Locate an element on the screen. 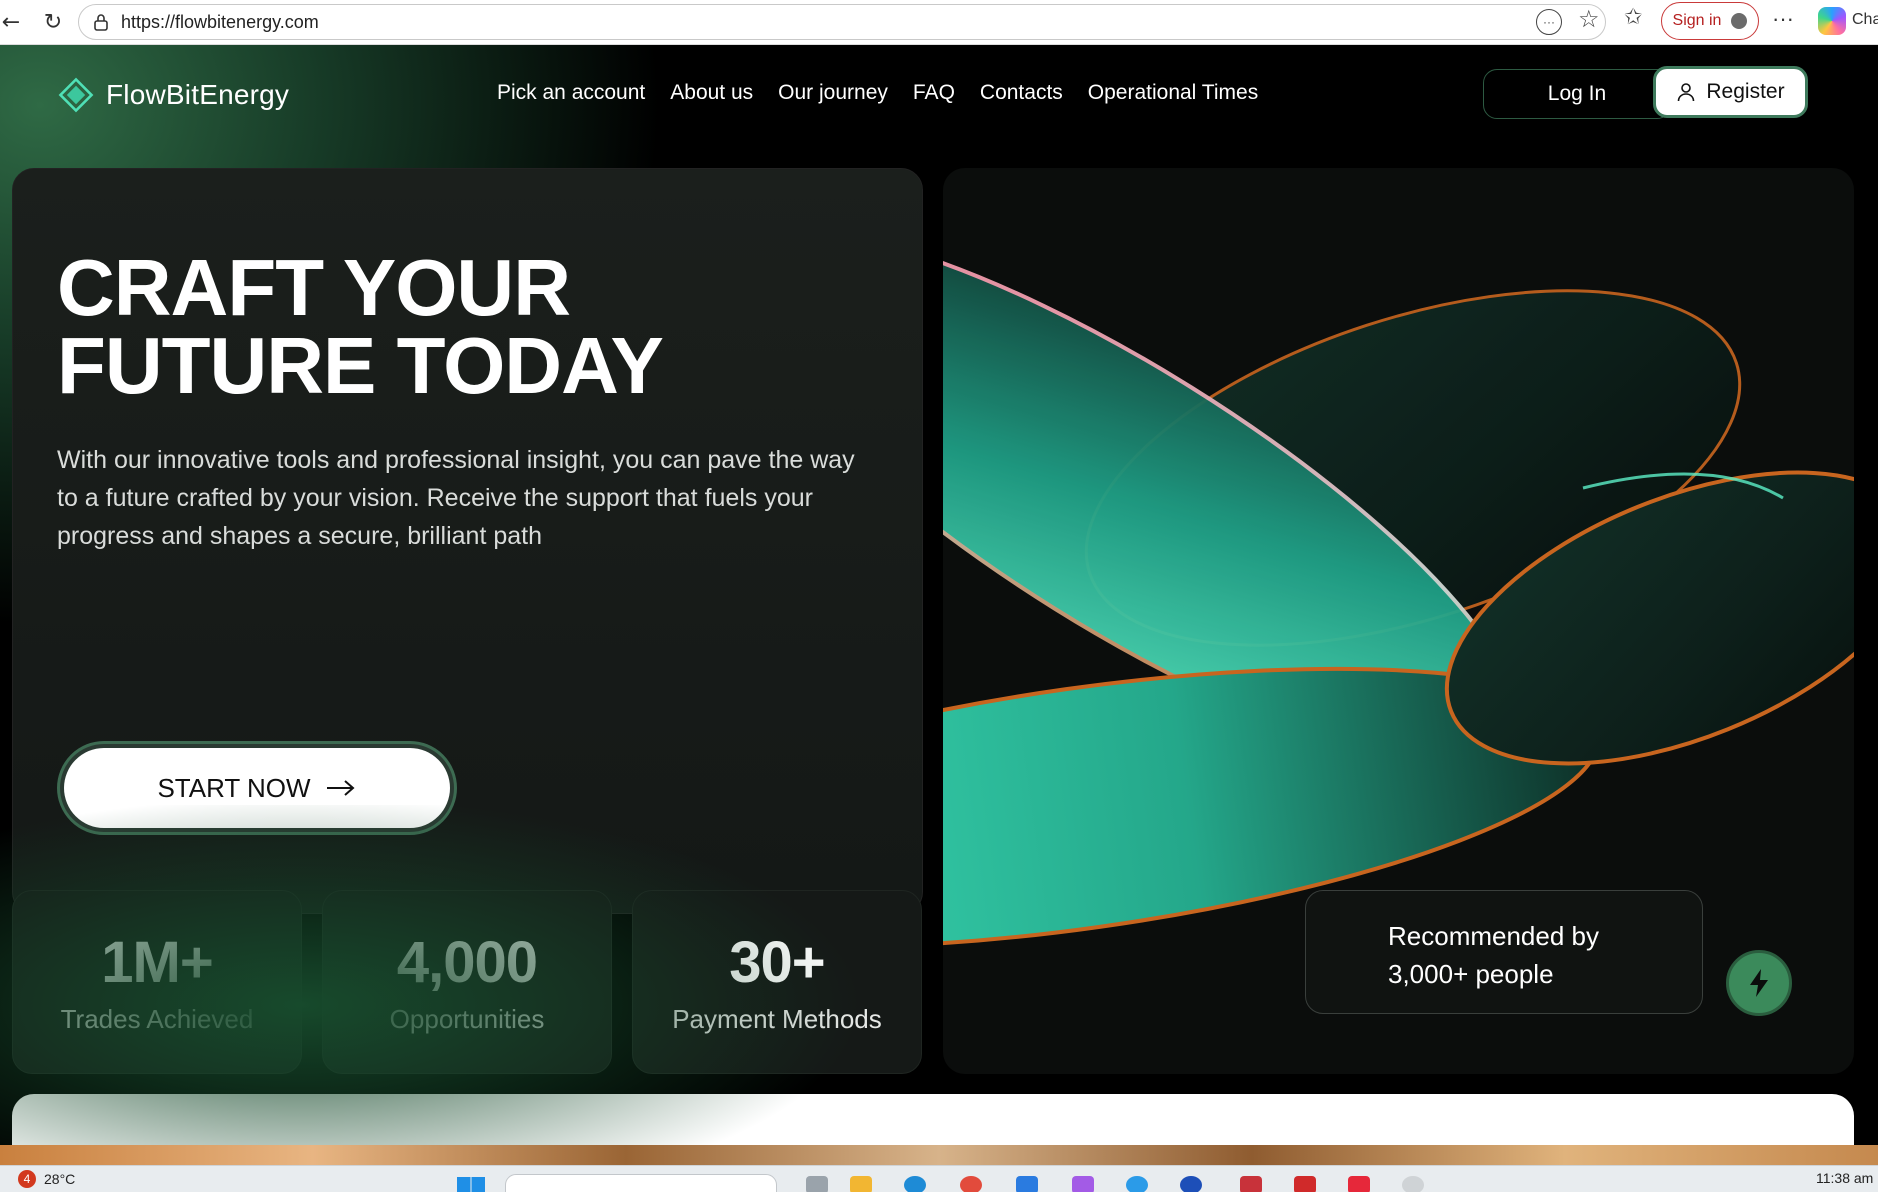 The image size is (1878, 1192). url-text: https://flowbitenergy.com is located at coordinates (220, 21).